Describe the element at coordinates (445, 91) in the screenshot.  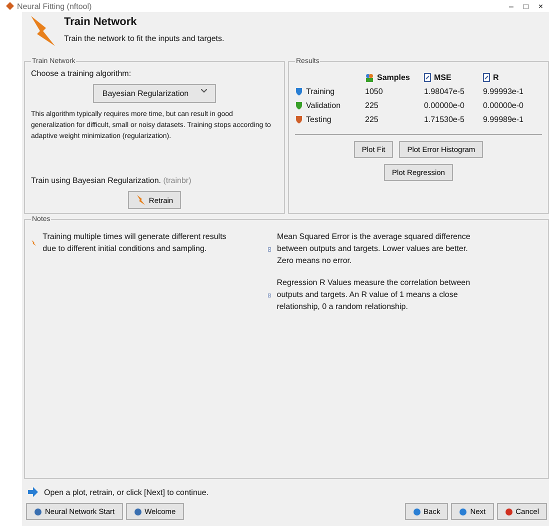
I see `table-cell-text: 1.98047e-5` at that location.